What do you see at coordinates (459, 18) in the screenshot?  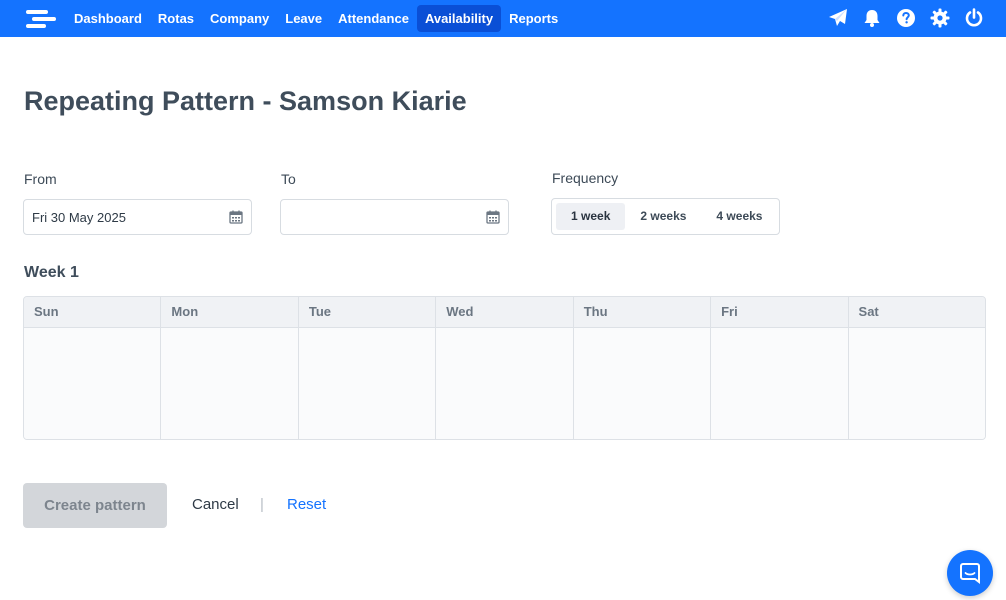 I see `nav-item-availability: Availability` at bounding box center [459, 18].